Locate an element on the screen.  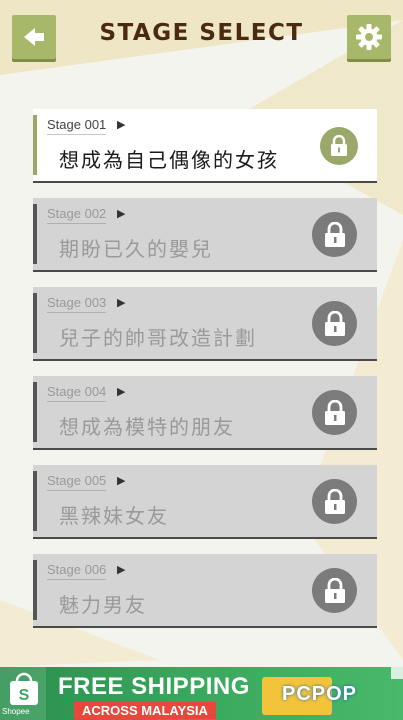
stage-number: Stage 006 is located at coordinates (77, 571).